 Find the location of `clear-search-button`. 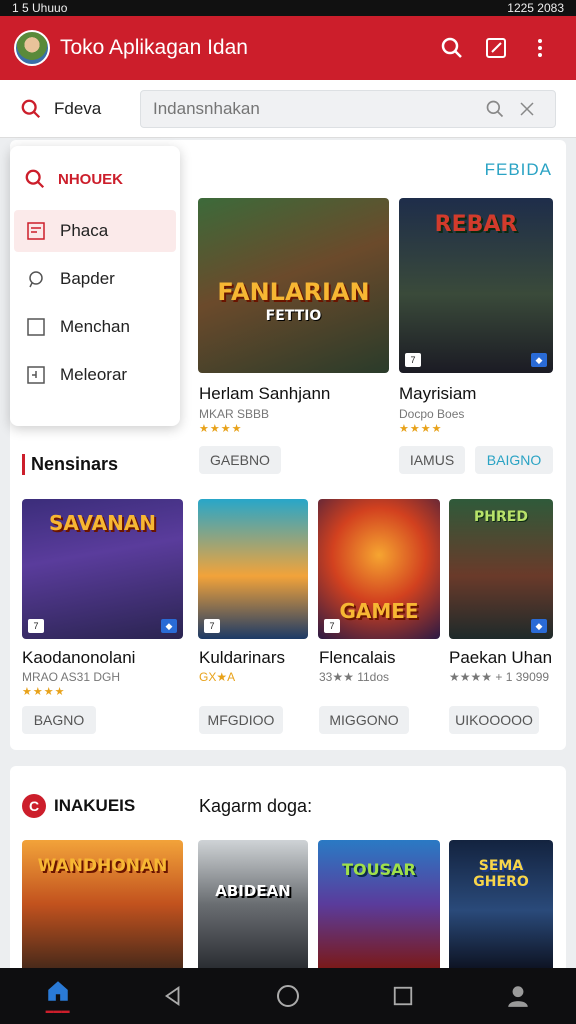

clear-search-button is located at coordinates (527, 109).